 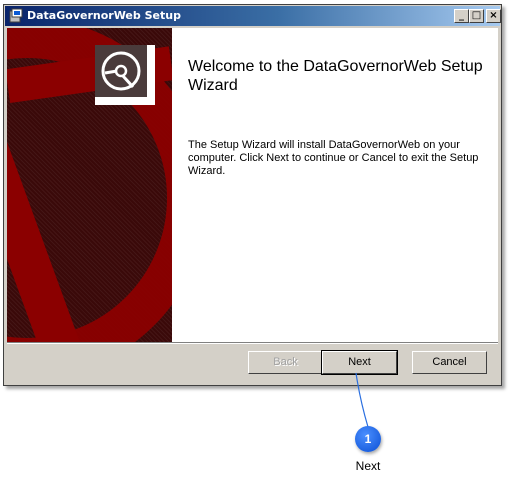 I want to click on callout-leader-line, so click(x=362, y=400).